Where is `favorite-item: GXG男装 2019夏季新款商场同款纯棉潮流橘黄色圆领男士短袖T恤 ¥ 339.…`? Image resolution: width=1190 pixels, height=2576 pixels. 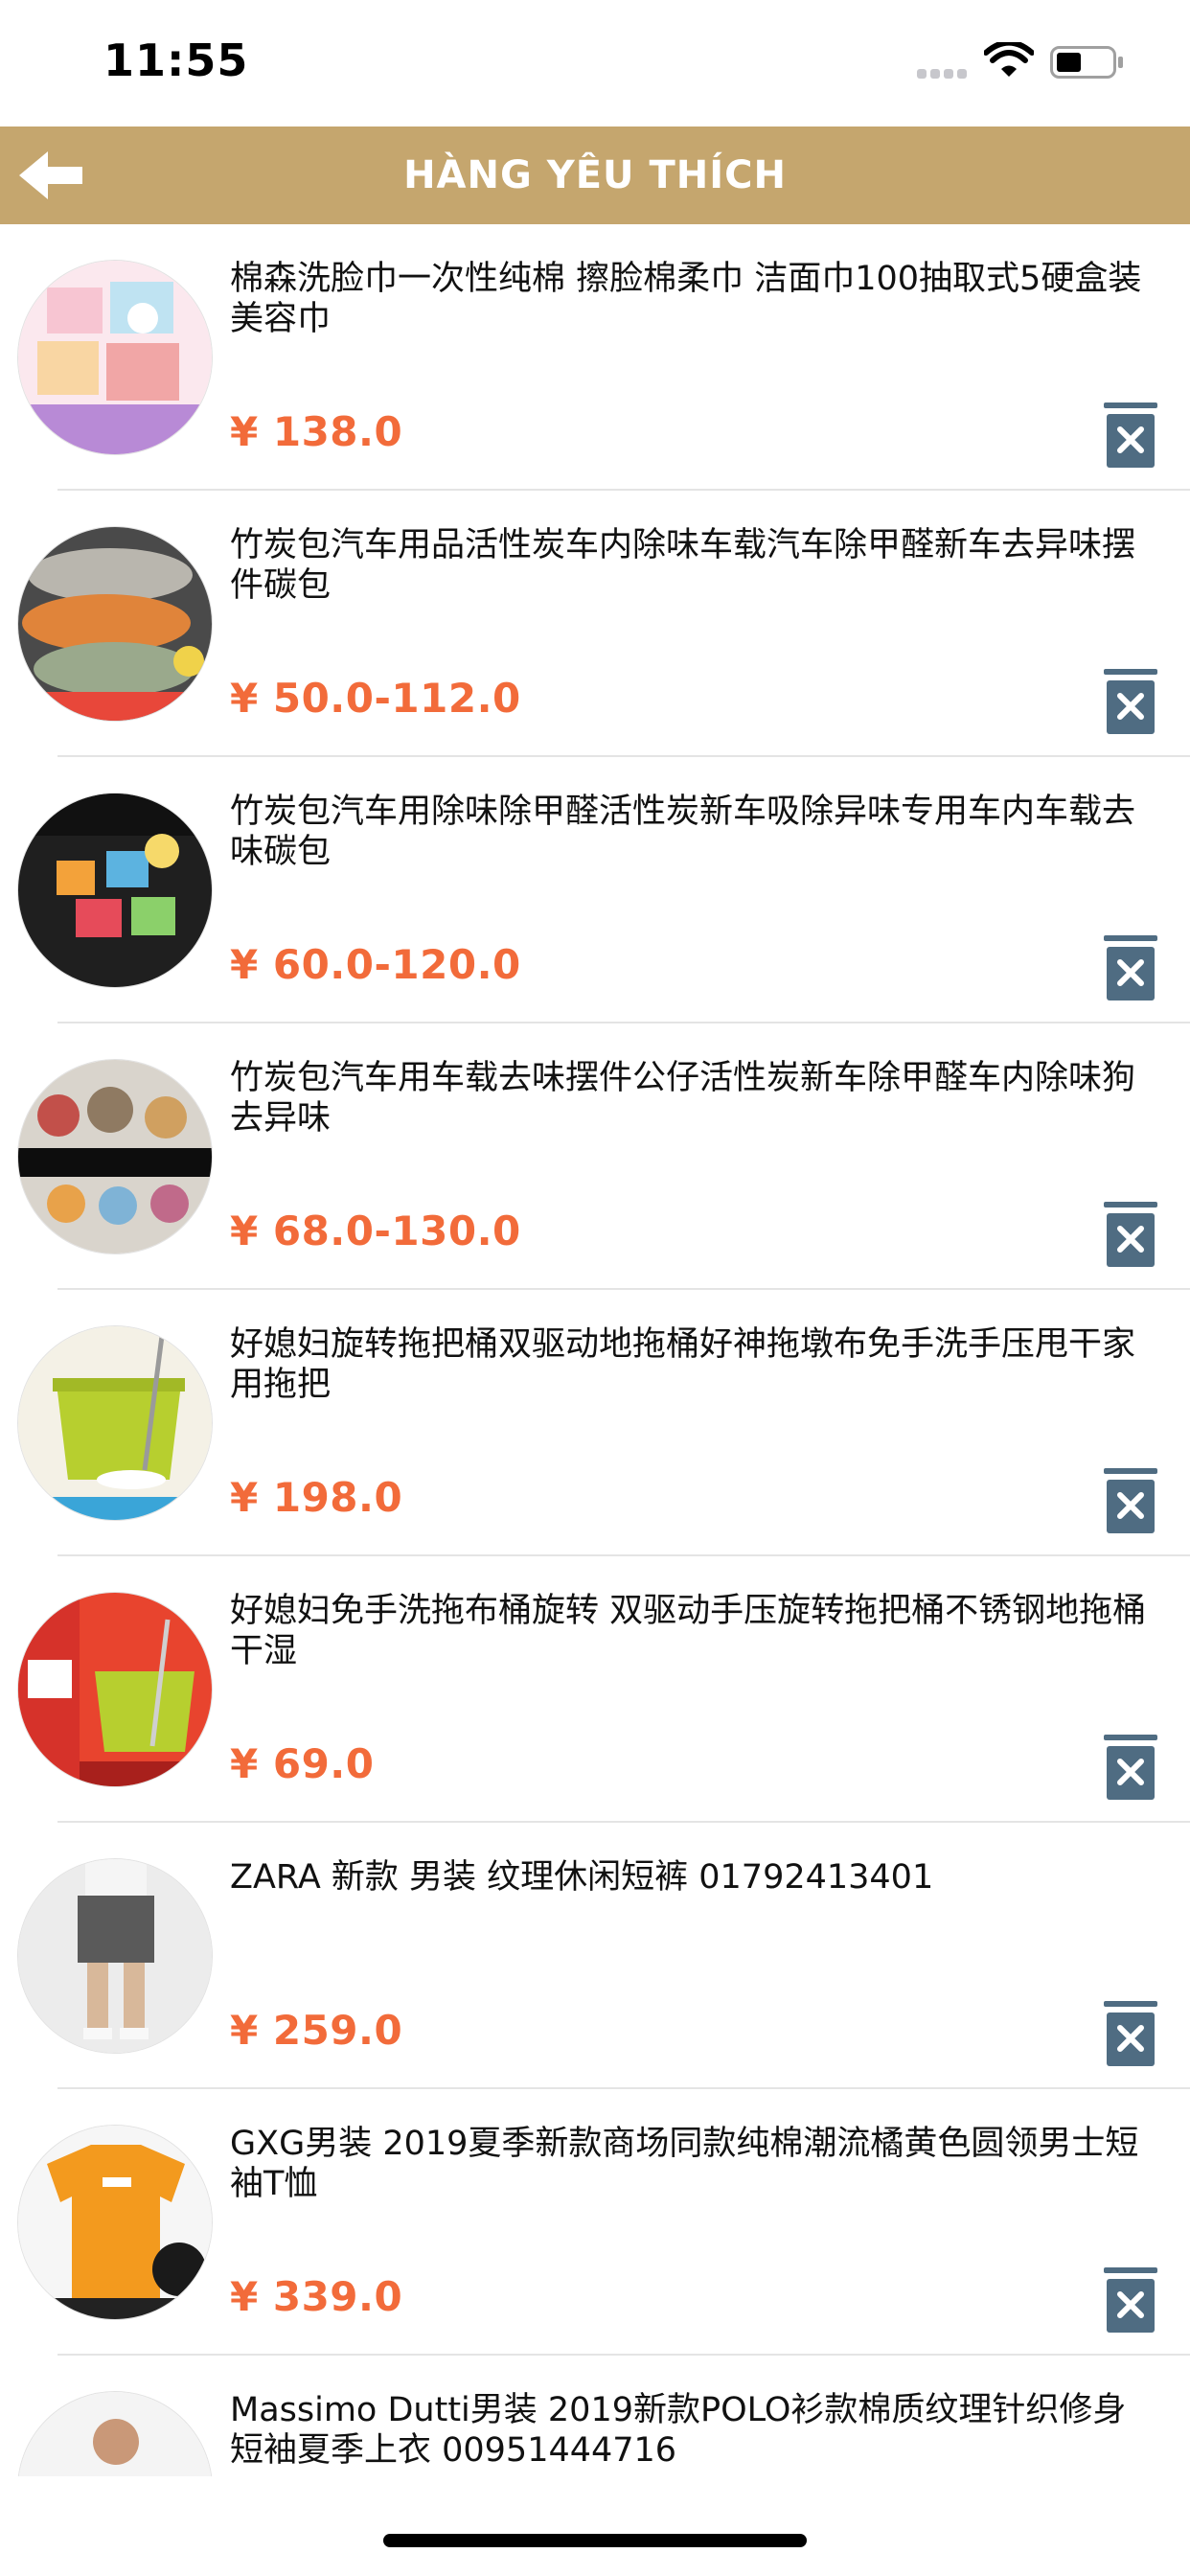
favorite-item: GXG男装 2019夏季新款商场同款纯棉潮流橘黄色圆领男士短袖T恤 ¥ 339.… is located at coordinates (595, 2222).